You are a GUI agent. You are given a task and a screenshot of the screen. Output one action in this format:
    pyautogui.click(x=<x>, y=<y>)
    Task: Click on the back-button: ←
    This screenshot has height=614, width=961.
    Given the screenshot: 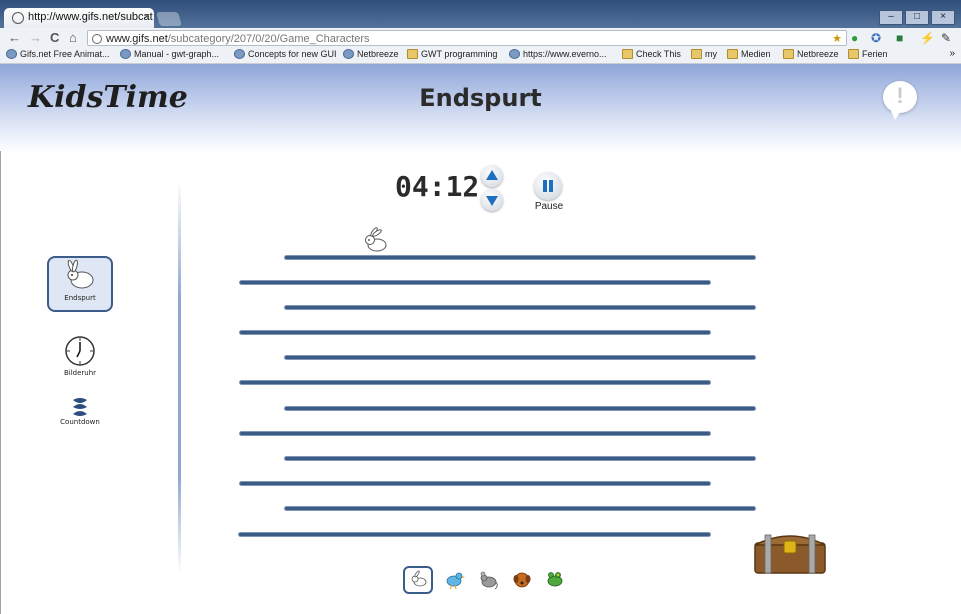 What is the action you would take?
    pyautogui.click(x=14, y=37)
    